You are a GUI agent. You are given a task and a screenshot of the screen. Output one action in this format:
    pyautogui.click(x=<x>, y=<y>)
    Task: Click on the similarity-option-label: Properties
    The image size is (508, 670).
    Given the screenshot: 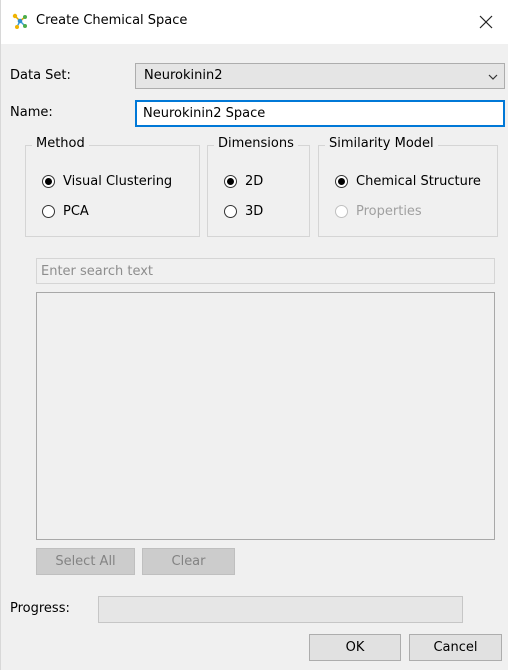 What is the action you would take?
    pyautogui.click(x=389, y=211)
    